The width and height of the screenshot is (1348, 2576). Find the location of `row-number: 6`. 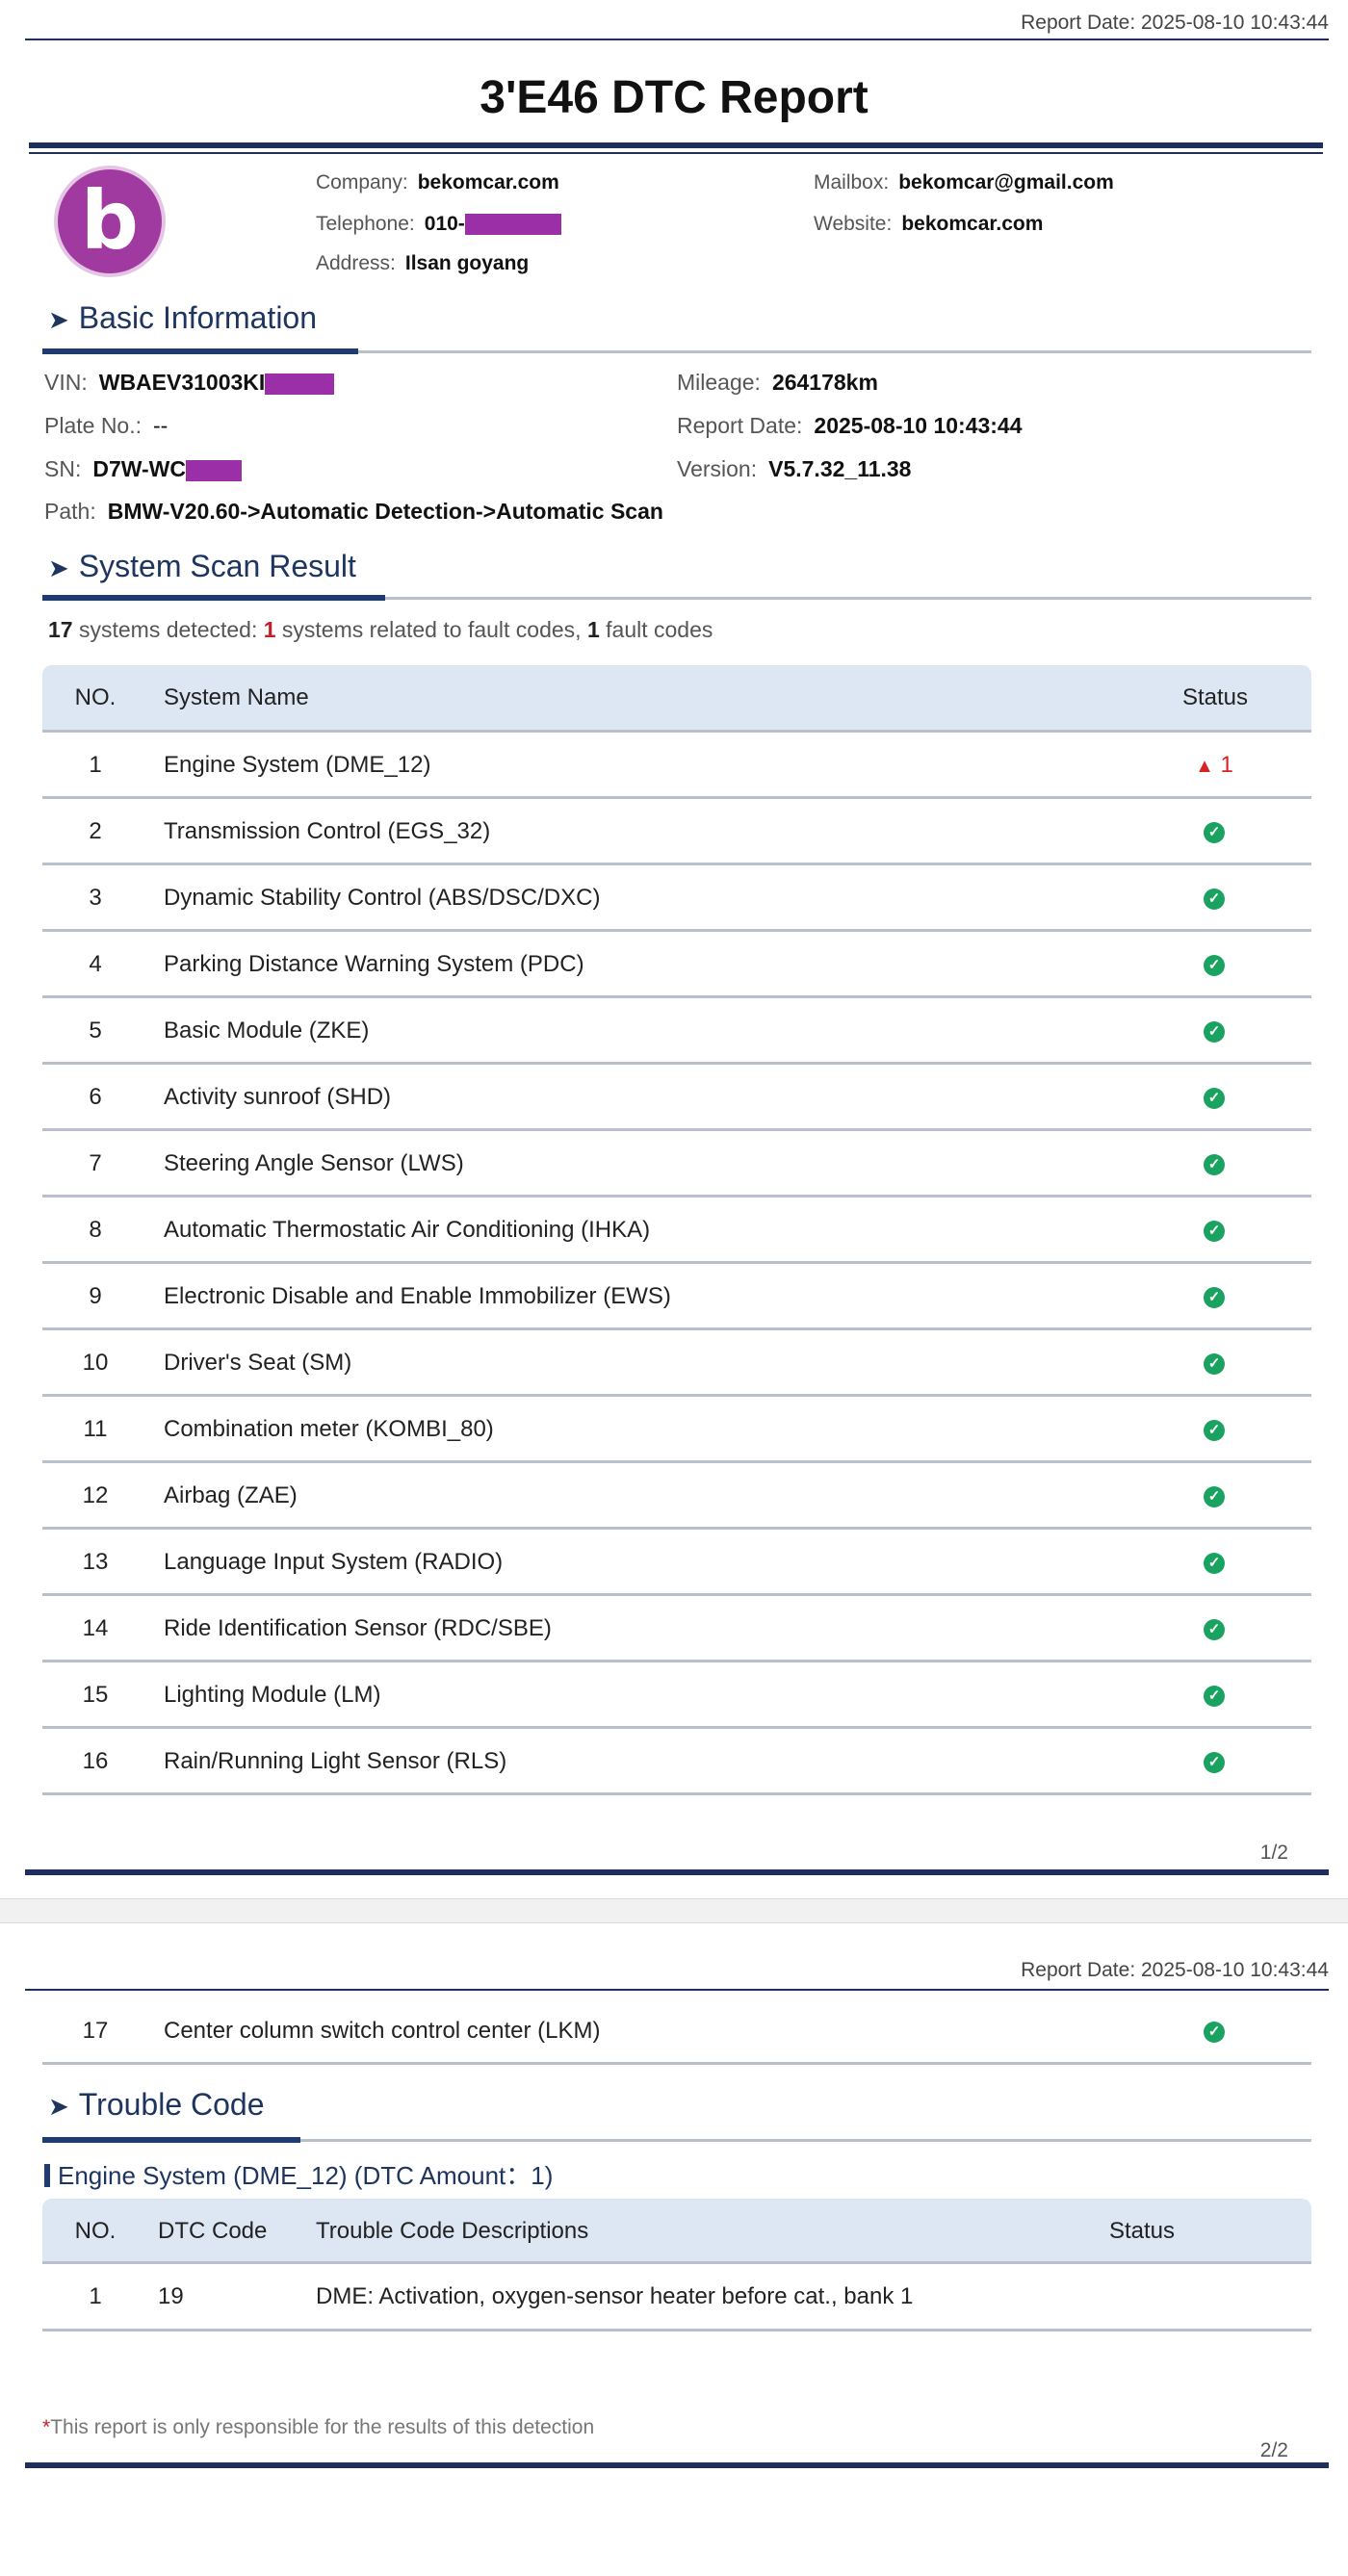

row-number: 6 is located at coordinates (96, 1097).